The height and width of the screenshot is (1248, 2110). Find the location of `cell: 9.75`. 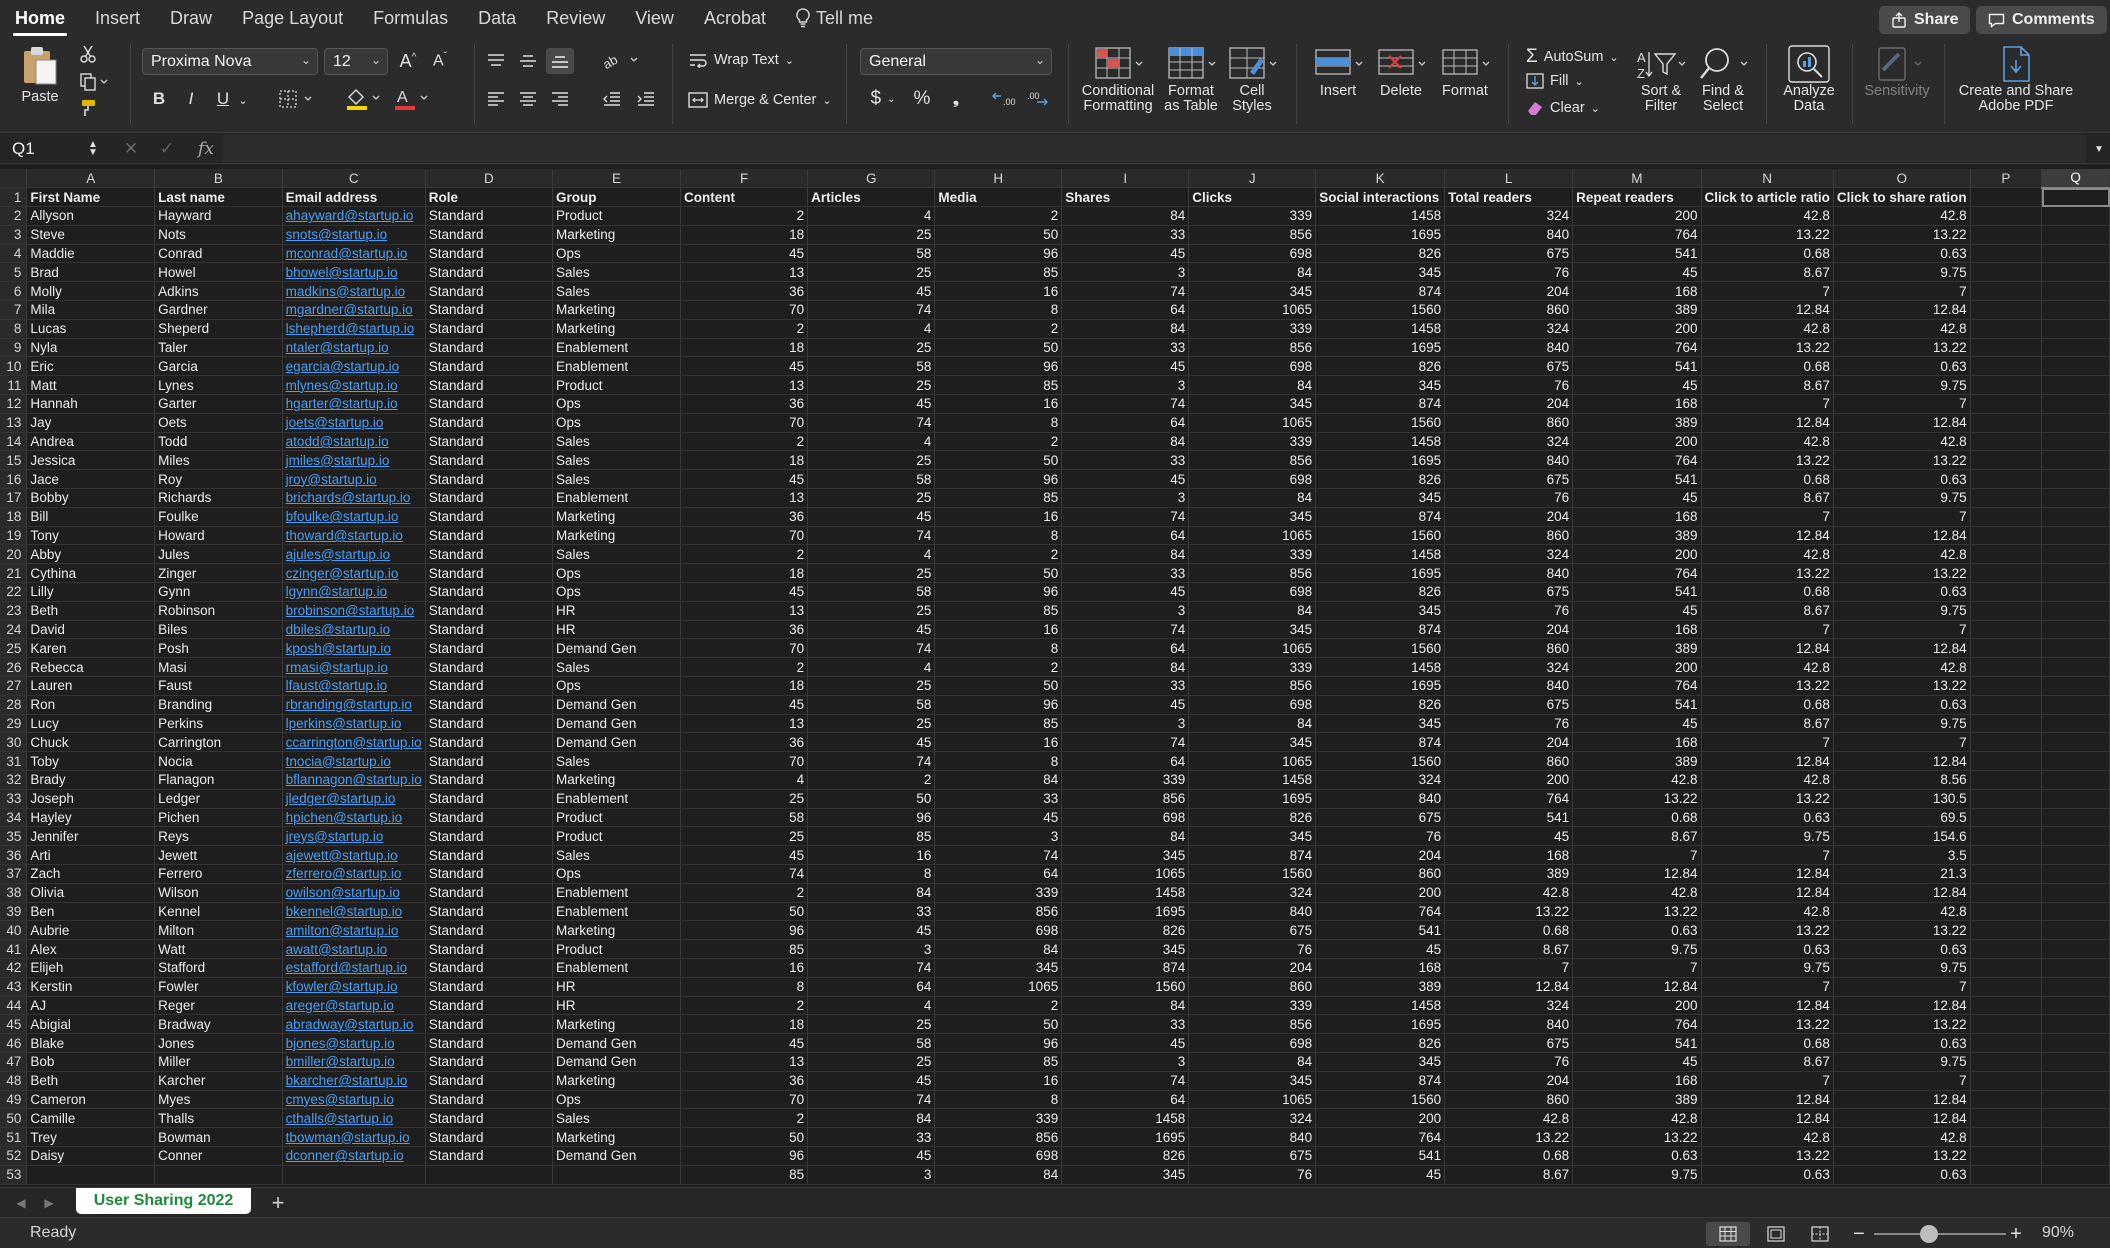

cell: 9.75 is located at coordinates (1902, 385).